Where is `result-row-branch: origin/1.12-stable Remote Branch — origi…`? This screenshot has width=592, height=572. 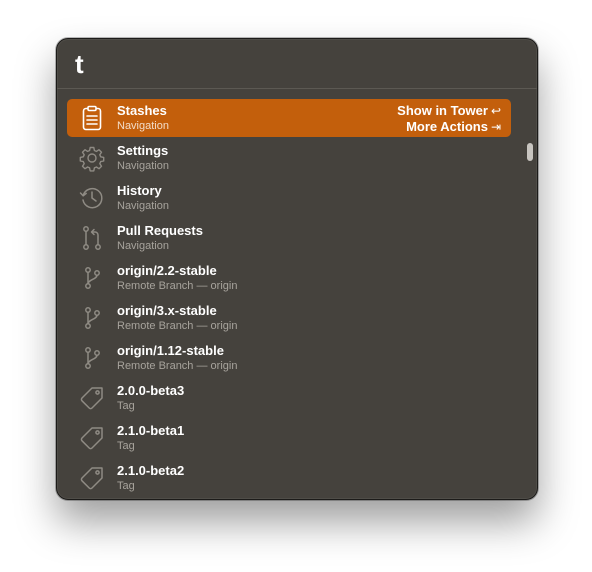
result-row-branch: origin/1.12-stable Remote Branch — origi… is located at coordinates (289, 358).